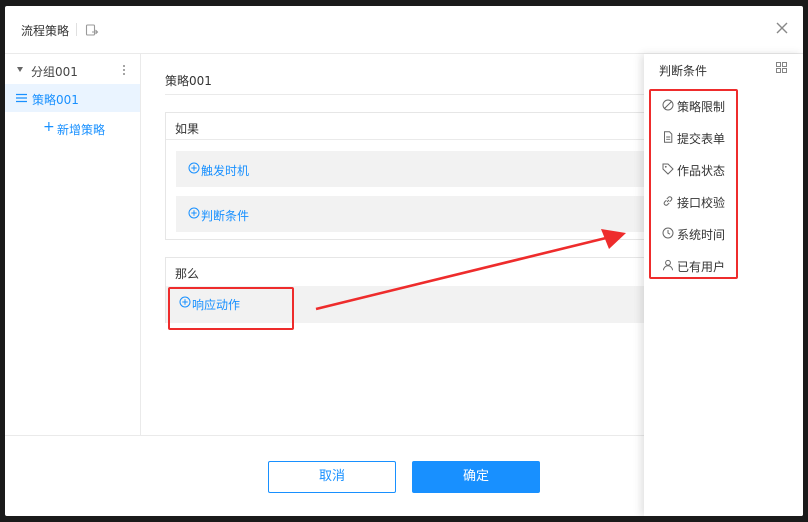  What do you see at coordinates (231, 308) in the screenshot?
I see `annotation-box-action` at bounding box center [231, 308].